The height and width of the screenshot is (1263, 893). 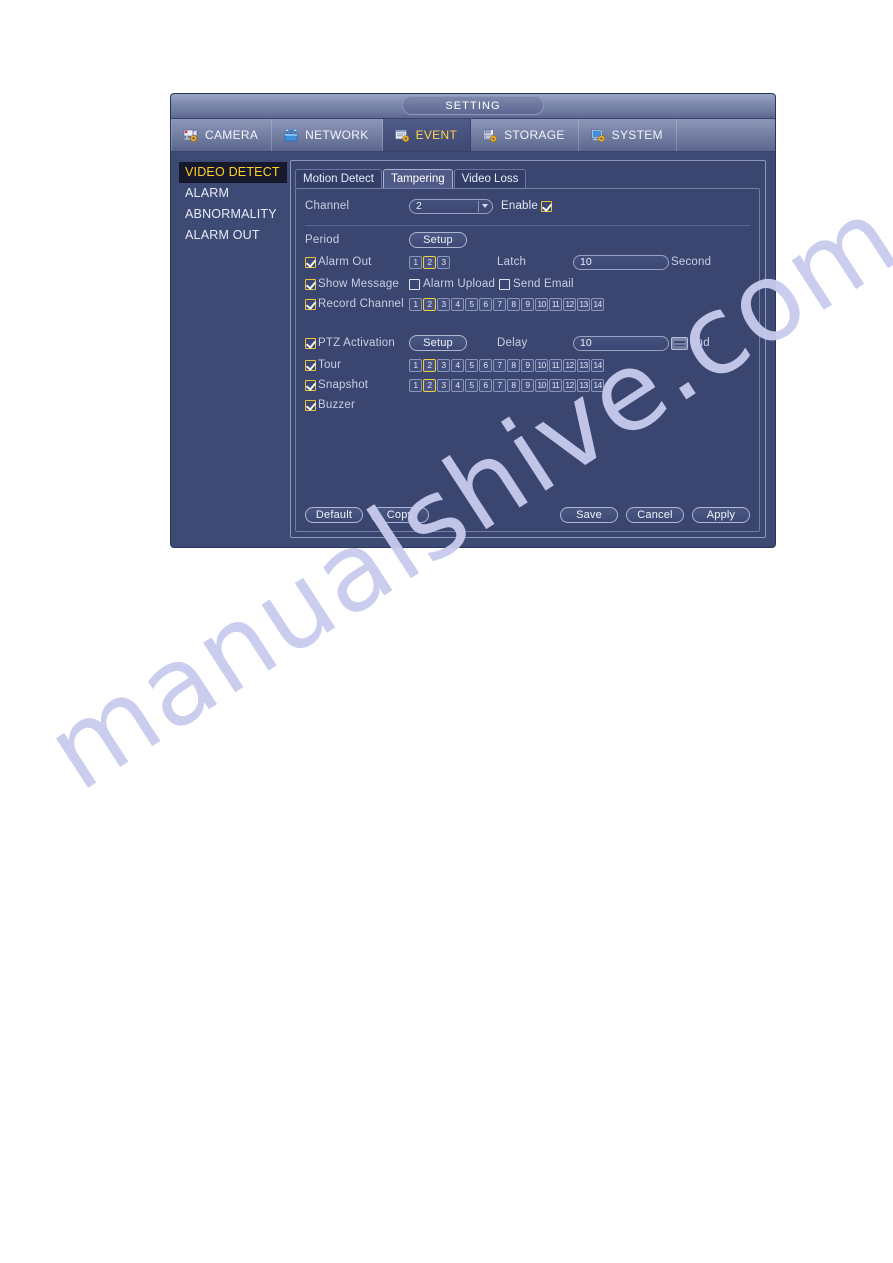 I want to click on tour-chip-14: 14, so click(x=597, y=365).